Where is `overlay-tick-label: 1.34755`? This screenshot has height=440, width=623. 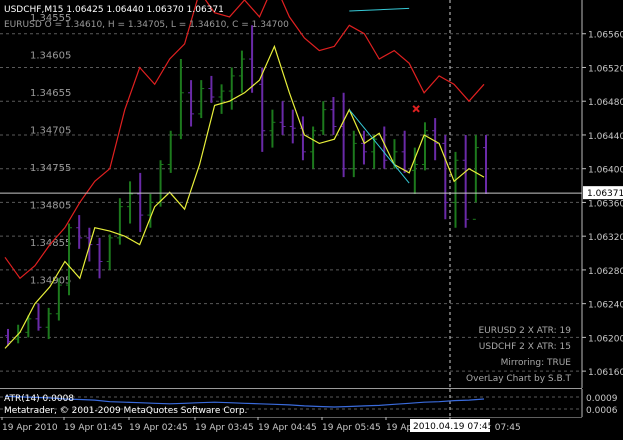 overlay-tick-label: 1.34755 is located at coordinates (50, 168).